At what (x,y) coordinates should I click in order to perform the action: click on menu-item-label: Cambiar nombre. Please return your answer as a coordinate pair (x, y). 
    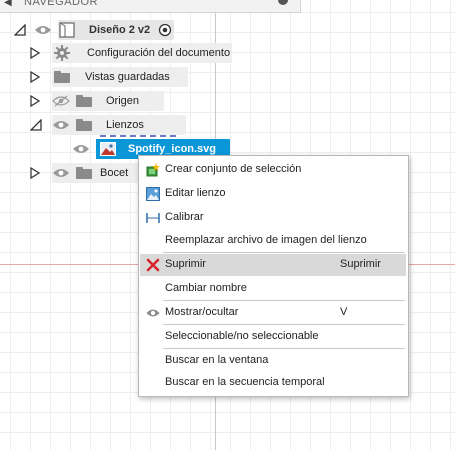
    Looking at the image, I should click on (206, 288).